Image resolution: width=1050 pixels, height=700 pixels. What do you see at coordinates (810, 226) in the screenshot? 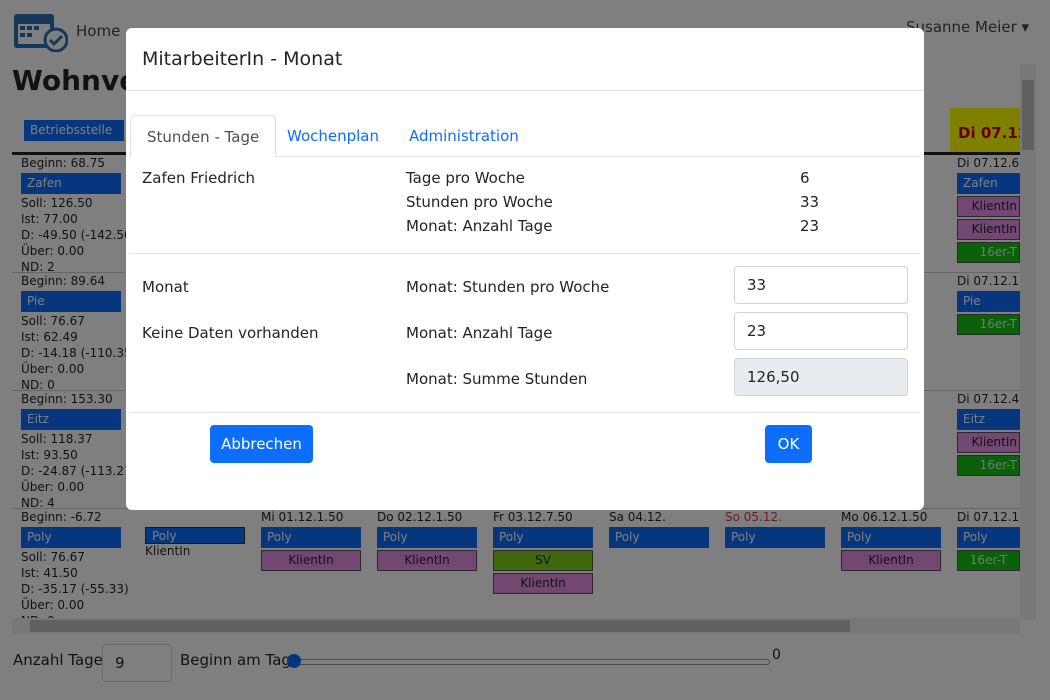
I see `info-value: 23` at bounding box center [810, 226].